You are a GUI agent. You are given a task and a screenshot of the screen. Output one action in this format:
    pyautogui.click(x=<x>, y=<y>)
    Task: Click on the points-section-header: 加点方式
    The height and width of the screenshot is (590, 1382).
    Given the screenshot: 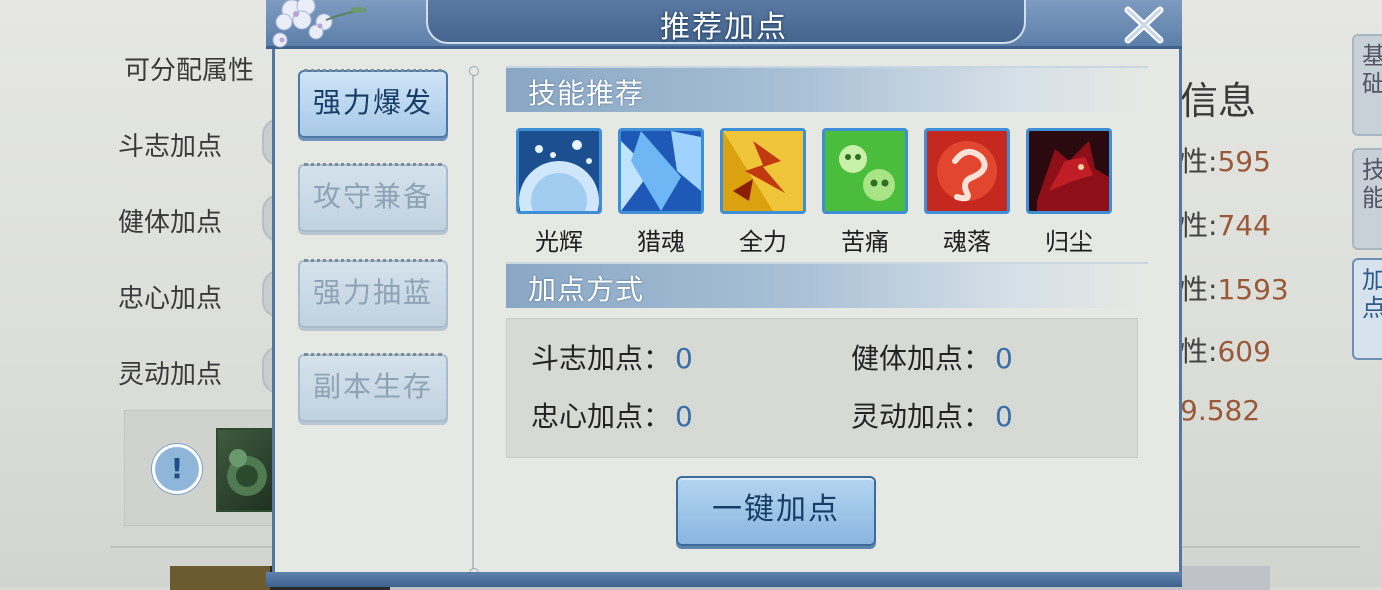 What is the action you would take?
    pyautogui.click(x=827, y=285)
    